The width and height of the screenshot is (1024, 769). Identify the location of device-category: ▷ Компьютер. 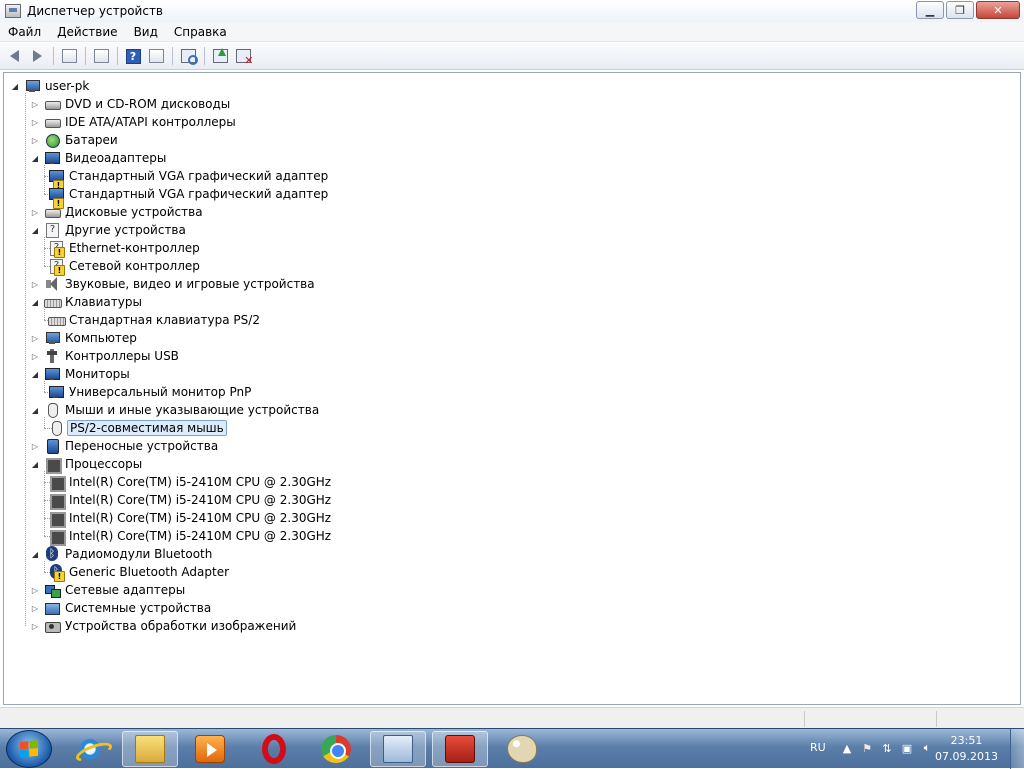
(84, 338).